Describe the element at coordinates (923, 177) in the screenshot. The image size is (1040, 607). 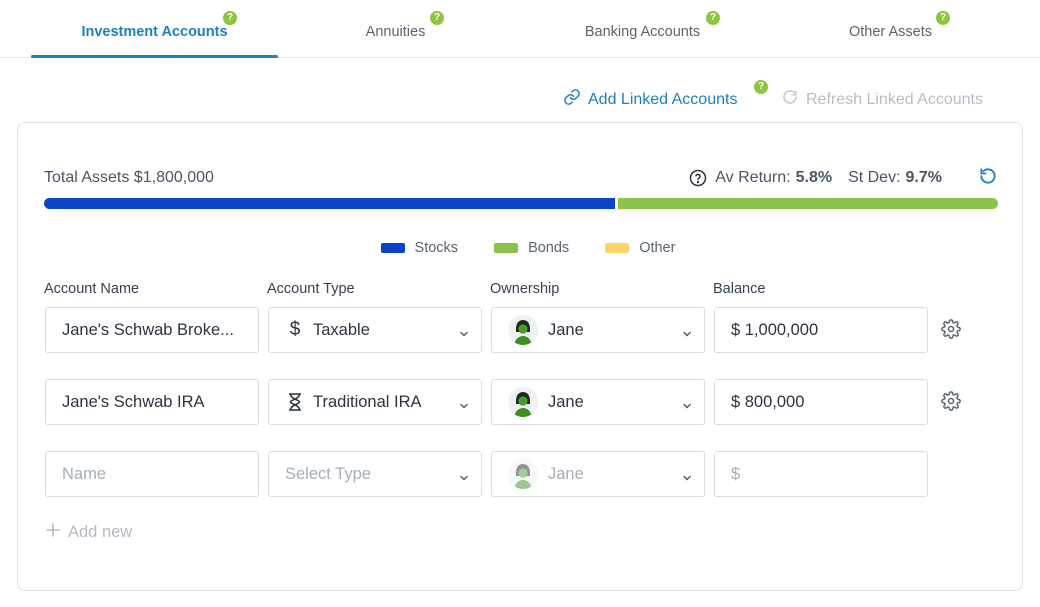
I see `st-dev-value: 9.7%` at that location.